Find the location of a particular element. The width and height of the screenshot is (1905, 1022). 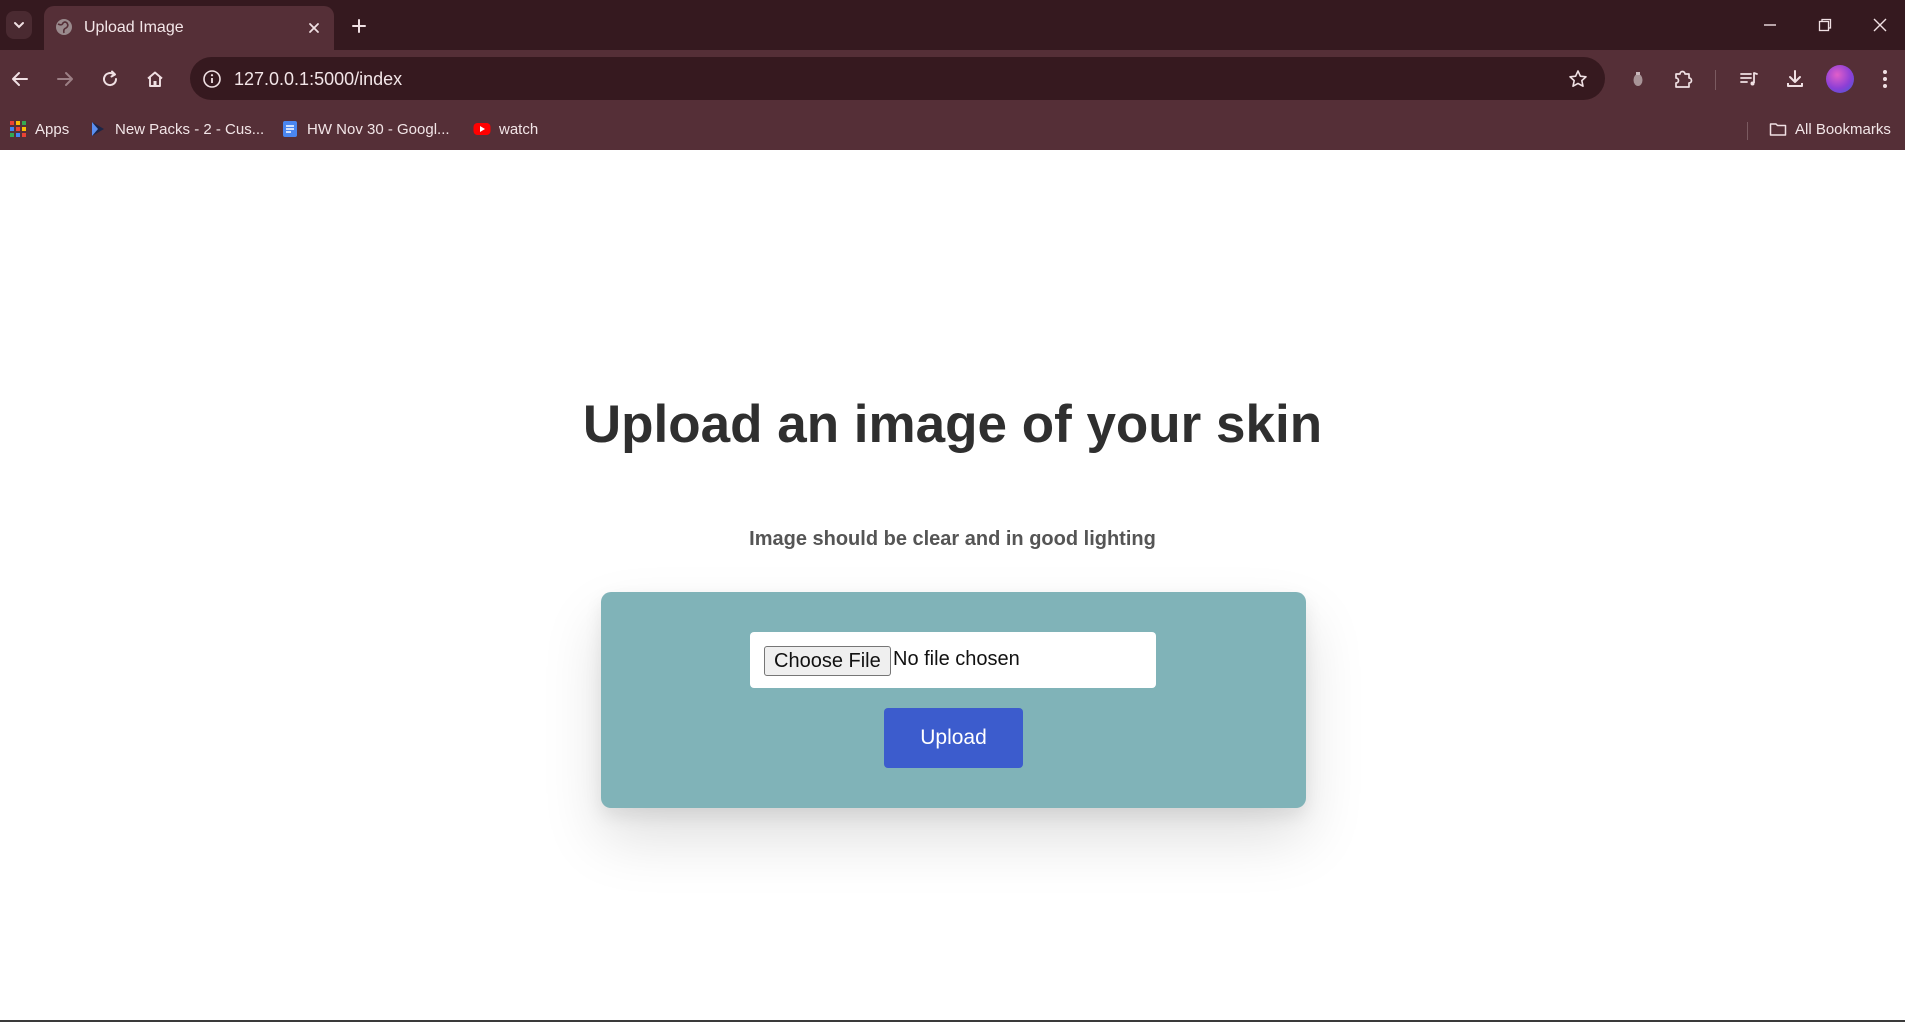

tab-close-button is located at coordinates (314, 28).